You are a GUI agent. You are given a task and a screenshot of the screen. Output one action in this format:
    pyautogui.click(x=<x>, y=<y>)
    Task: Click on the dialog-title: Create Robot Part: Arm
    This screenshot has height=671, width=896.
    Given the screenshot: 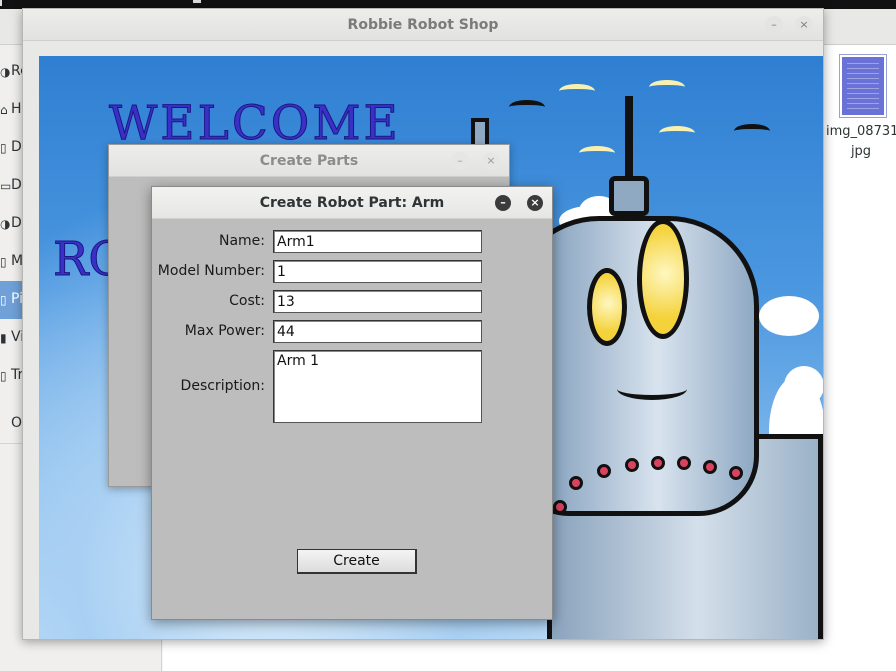 What is the action you would take?
    pyautogui.click(x=352, y=203)
    